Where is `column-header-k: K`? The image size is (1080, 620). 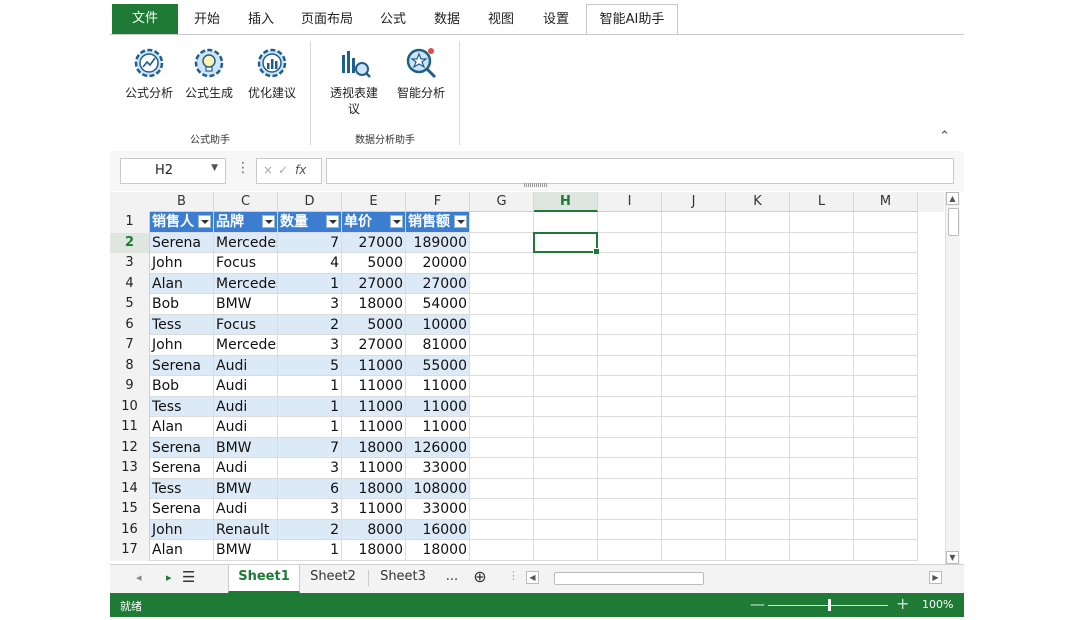 column-header-k: K is located at coordinates (758, 202).